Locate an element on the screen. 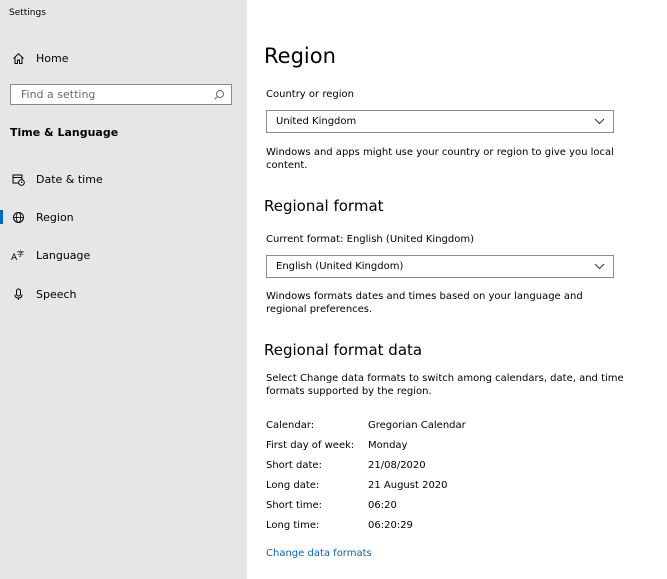 The image size is (667, 579). search-icon is located at coordinates (219, 95).